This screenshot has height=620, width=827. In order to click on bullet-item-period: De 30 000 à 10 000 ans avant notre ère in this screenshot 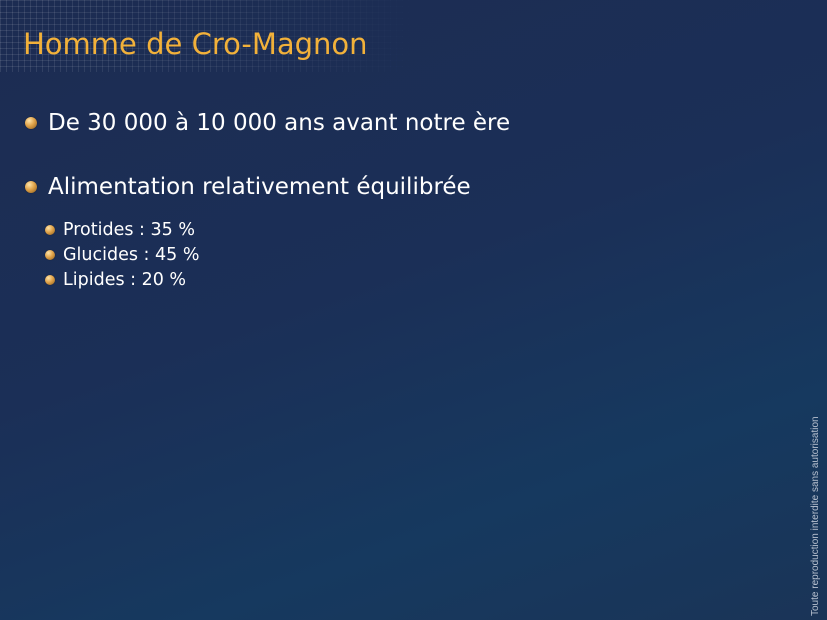, I will do `click(267, 123)`.